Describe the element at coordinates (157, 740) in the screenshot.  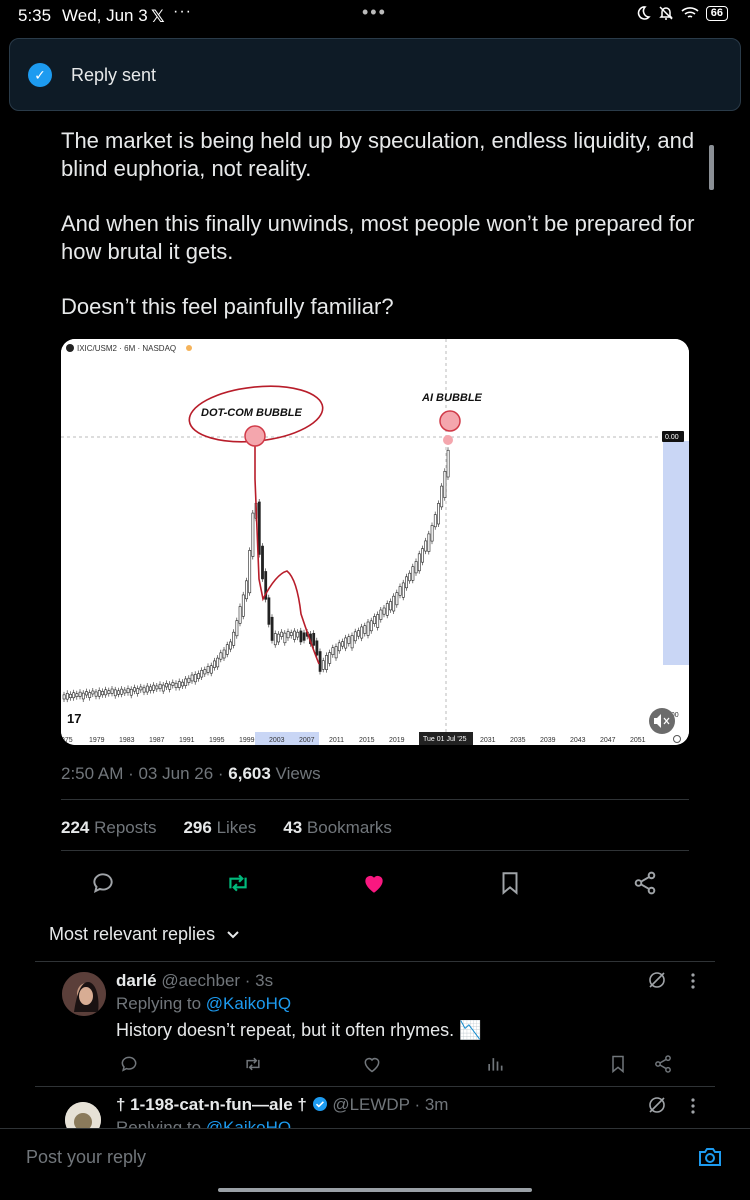
I see `x-tick-label: 1987` at that location.